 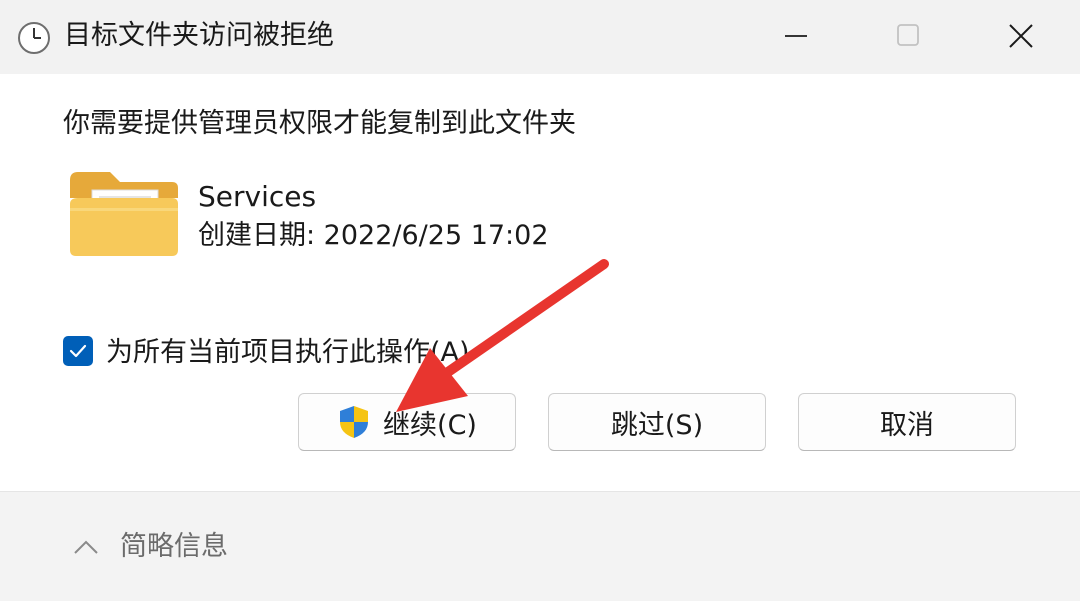 I want to click on window-title: 目标文件夹访问被拒绝, so click(x=199, y=35).